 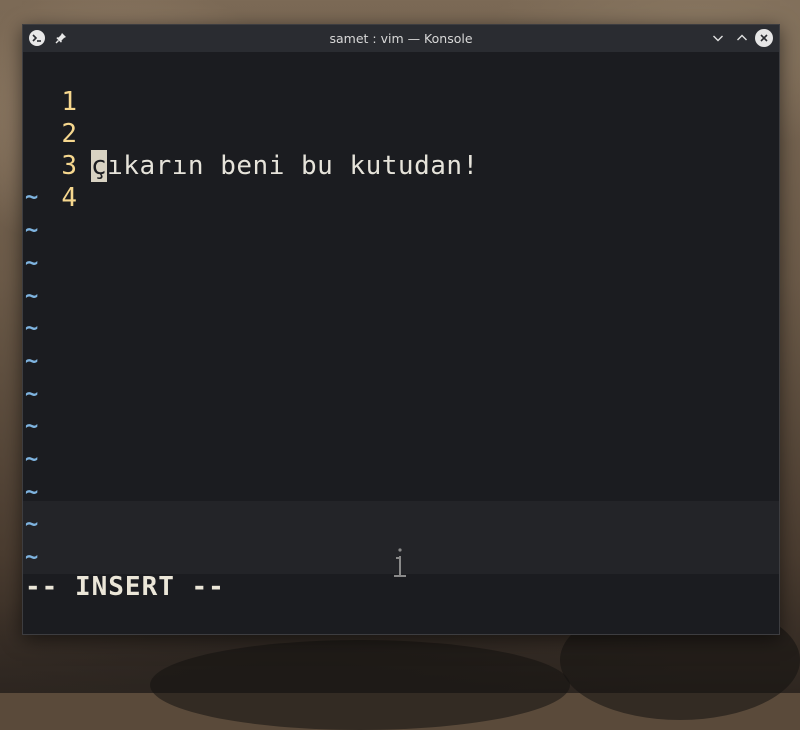 I want to click on chevron-down-icon, so click(x=718, y=38).